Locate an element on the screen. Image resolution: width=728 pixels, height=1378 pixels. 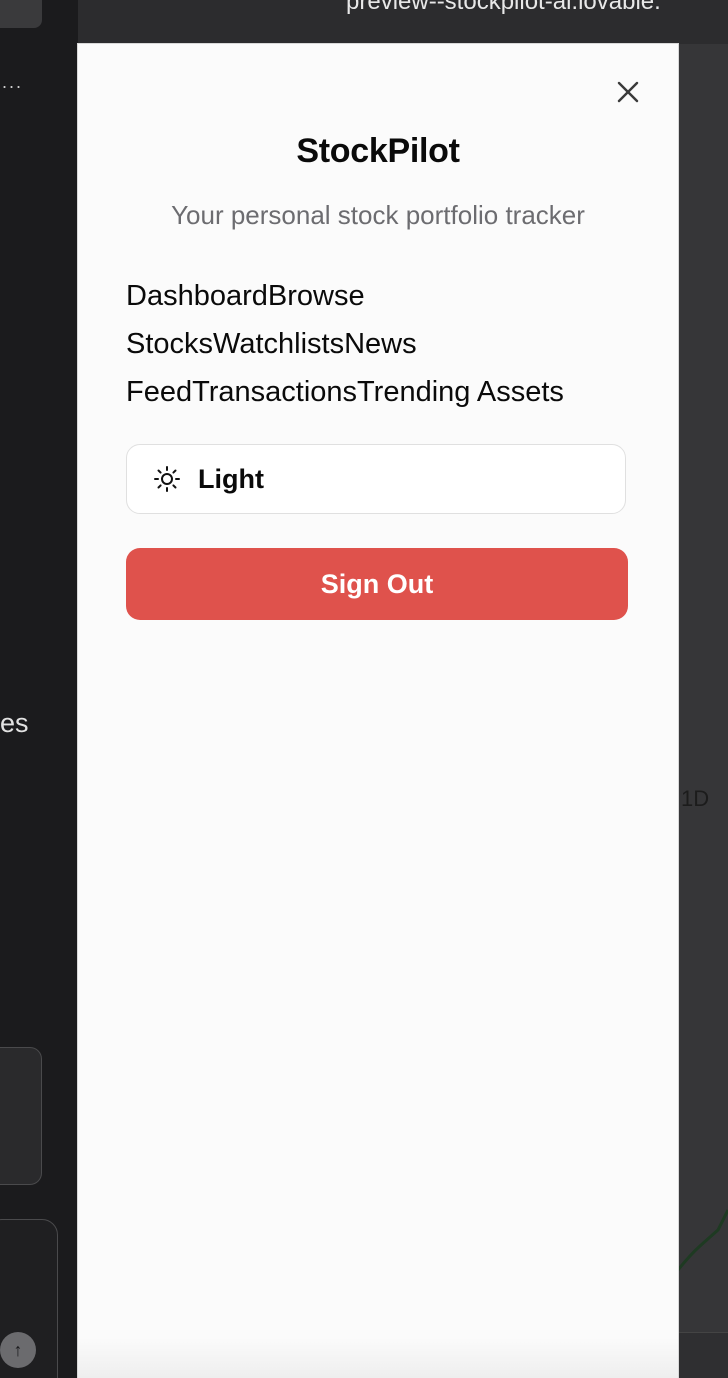
editor-top-button is located at coordinates (21, 14).